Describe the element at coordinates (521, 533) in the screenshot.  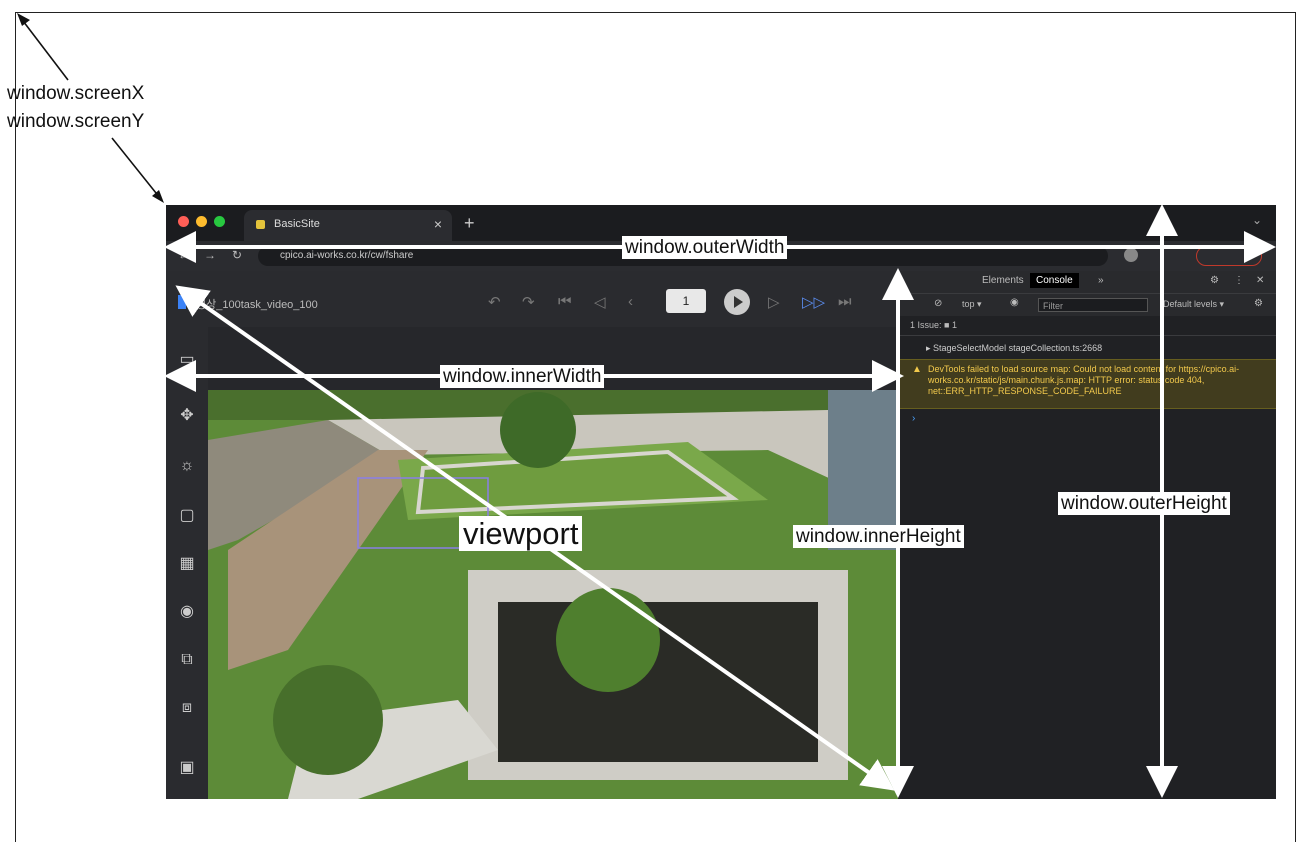
I see `label-viewport: viewport` at that location.